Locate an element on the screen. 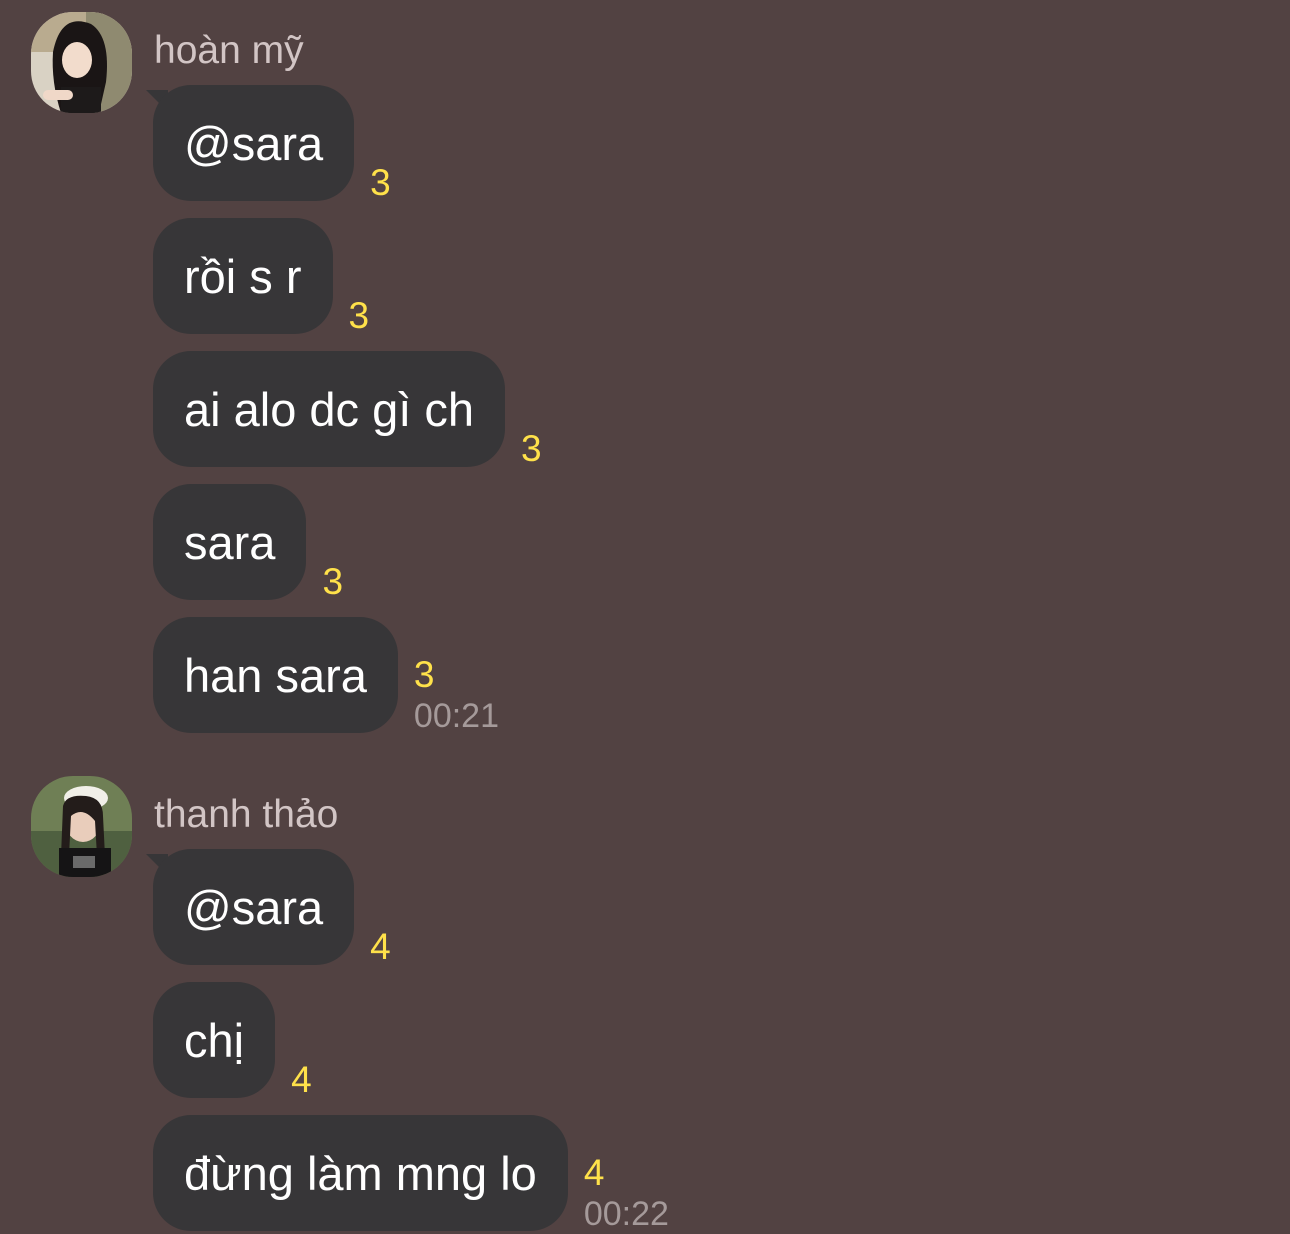  message-row: sara 3 is located at coordinates (248, 542).